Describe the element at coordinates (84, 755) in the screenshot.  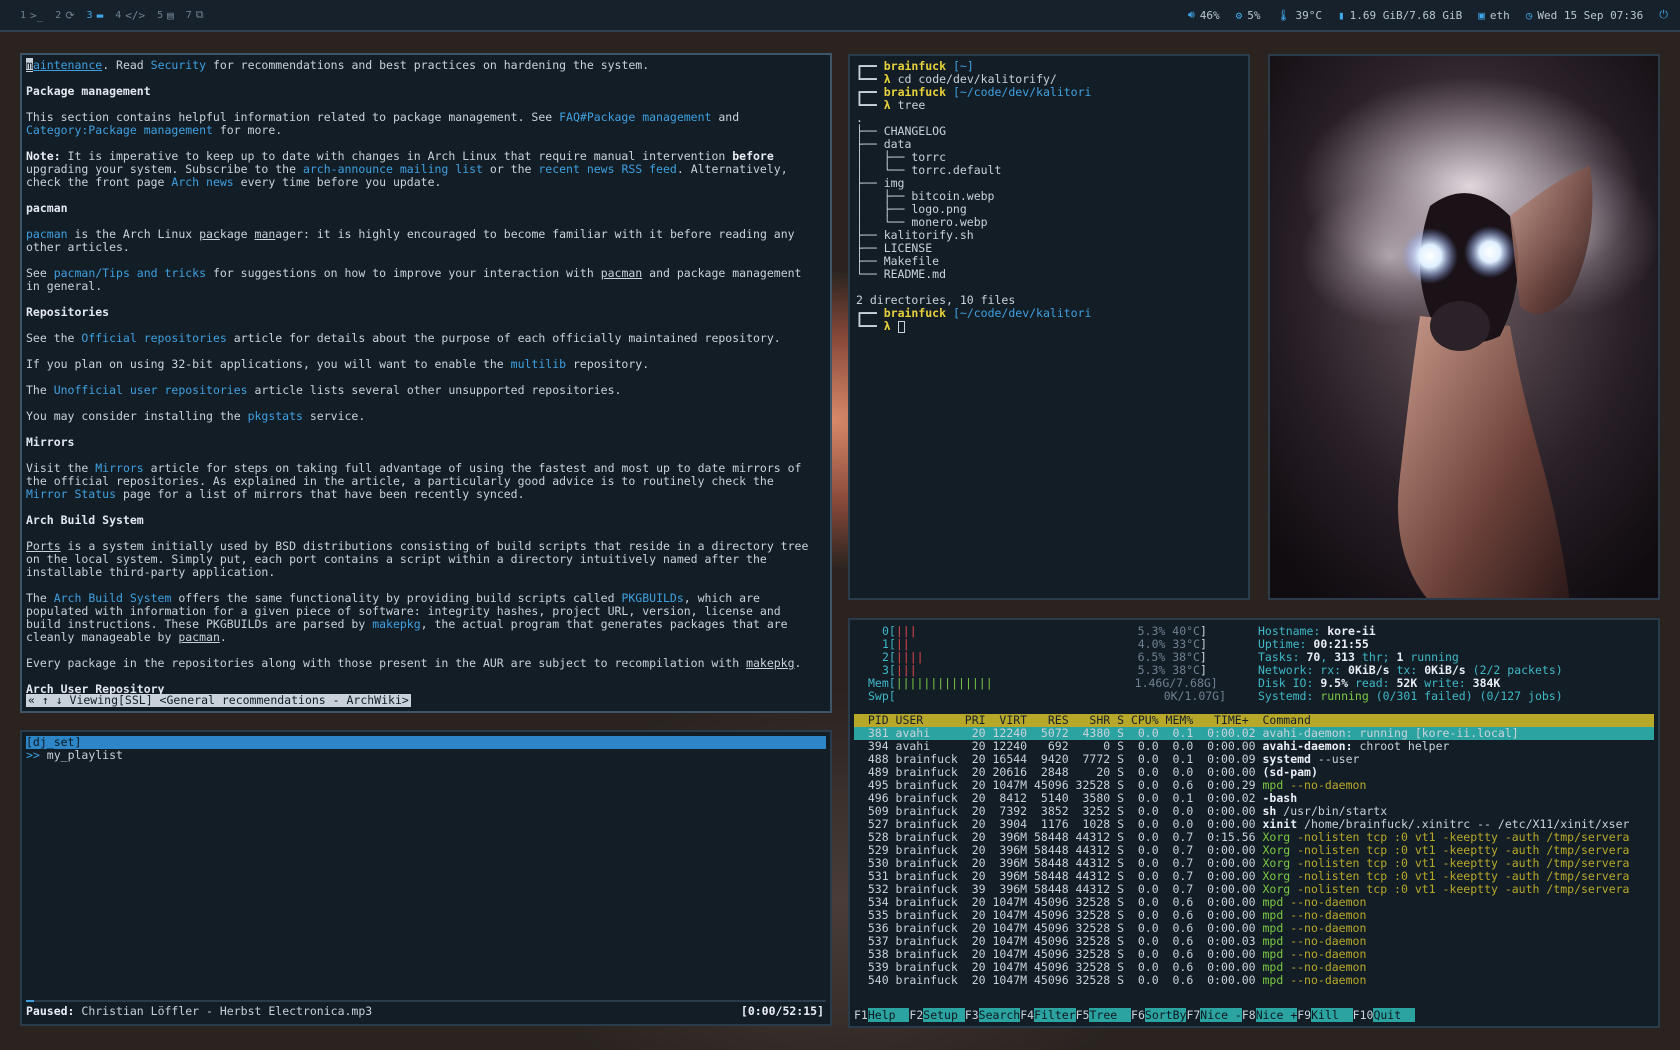
I see `playlist-name: my_playlist` at that location.